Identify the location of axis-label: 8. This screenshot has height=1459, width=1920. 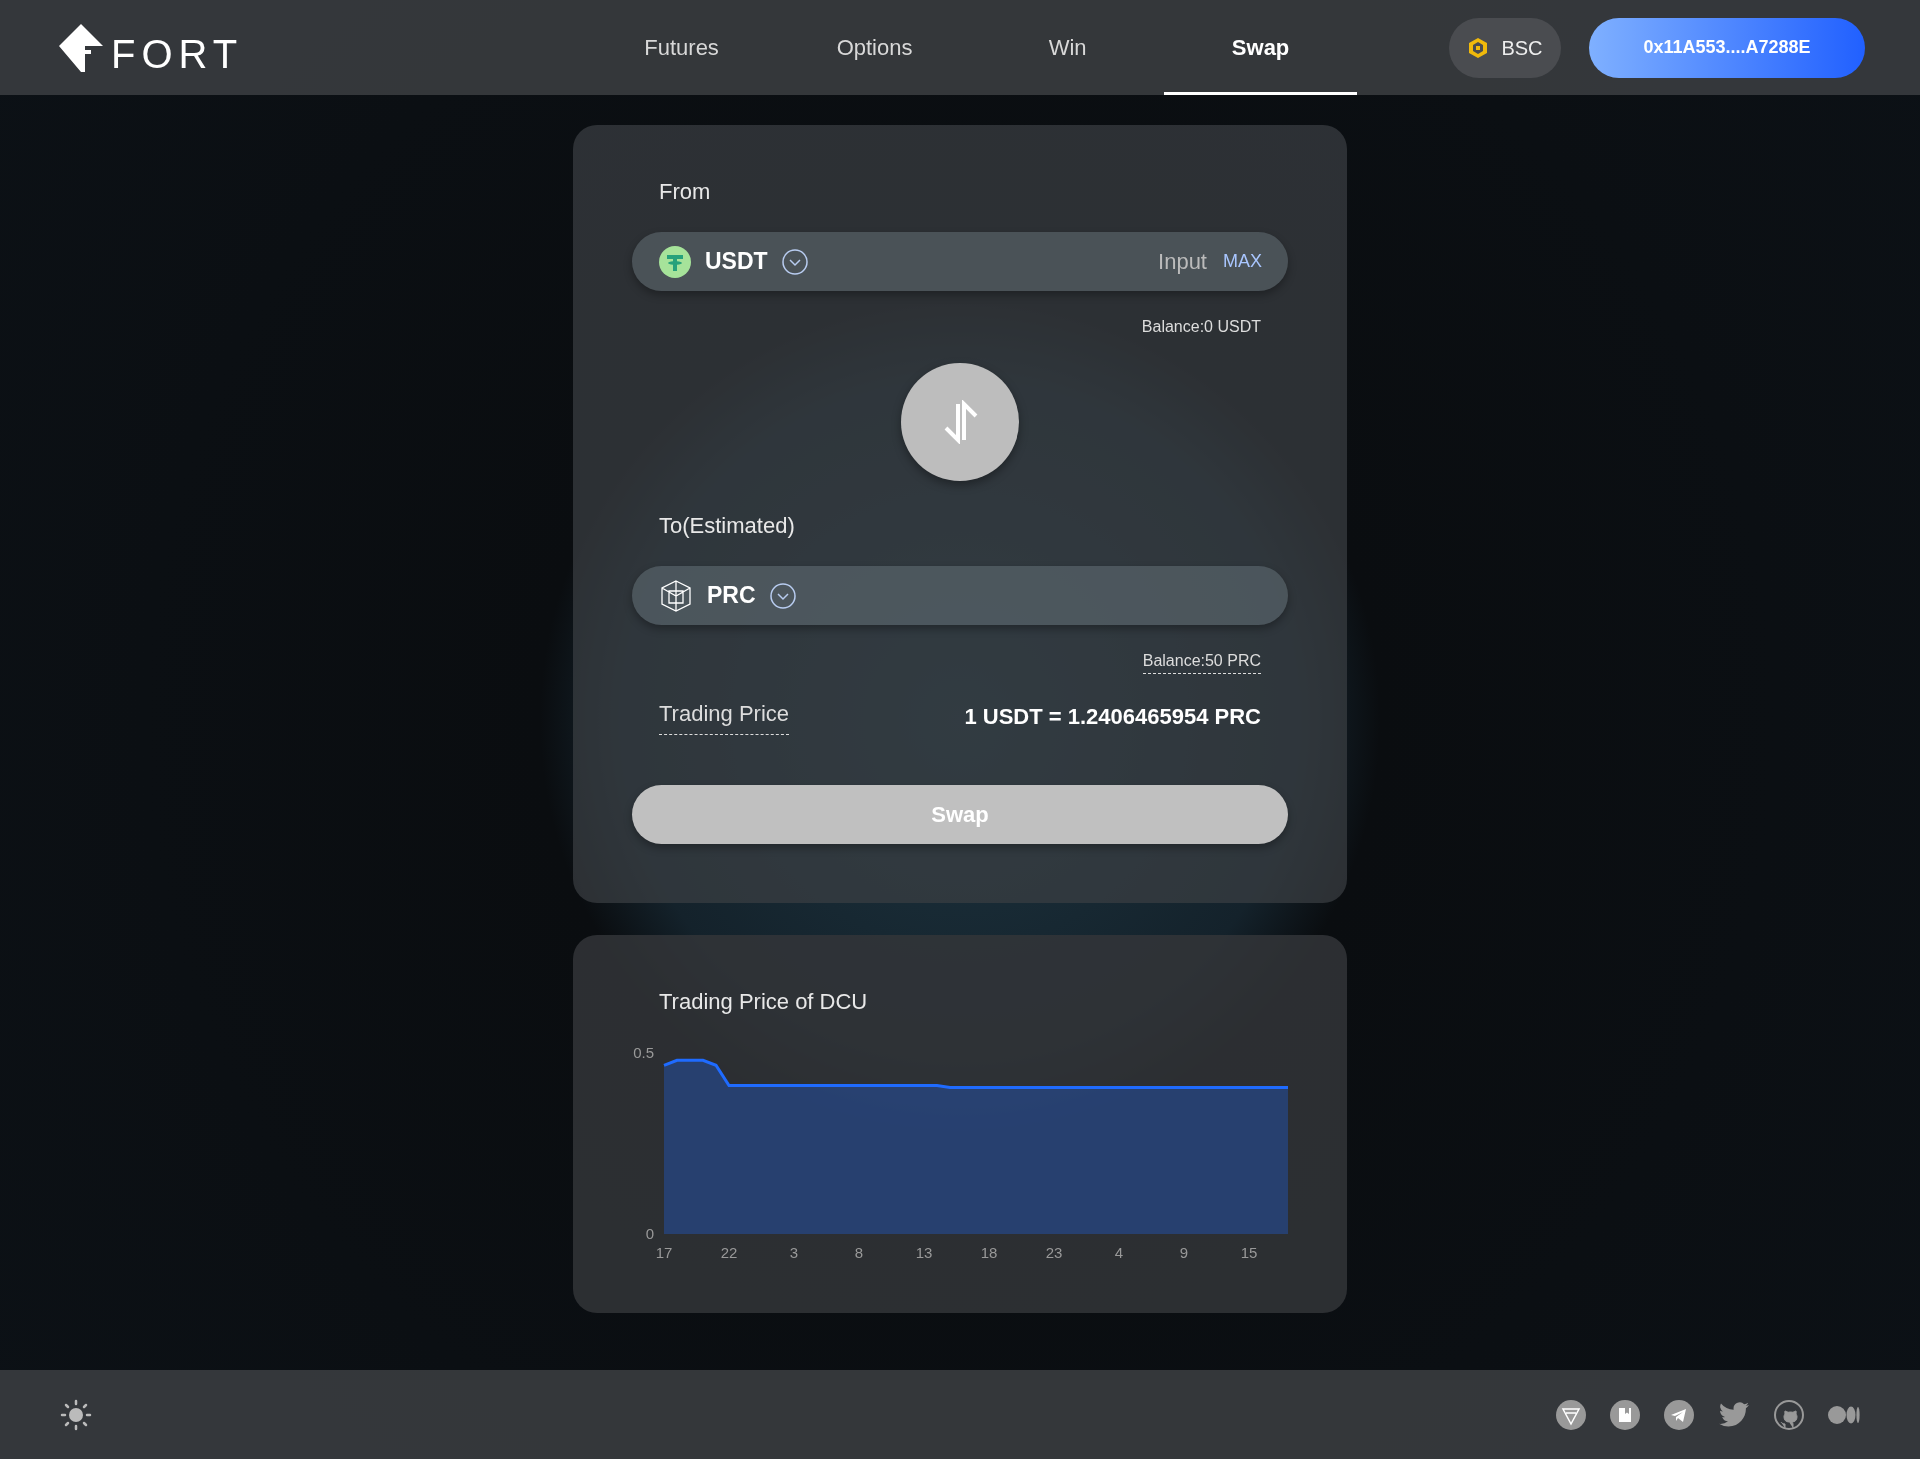
(859, 1252).